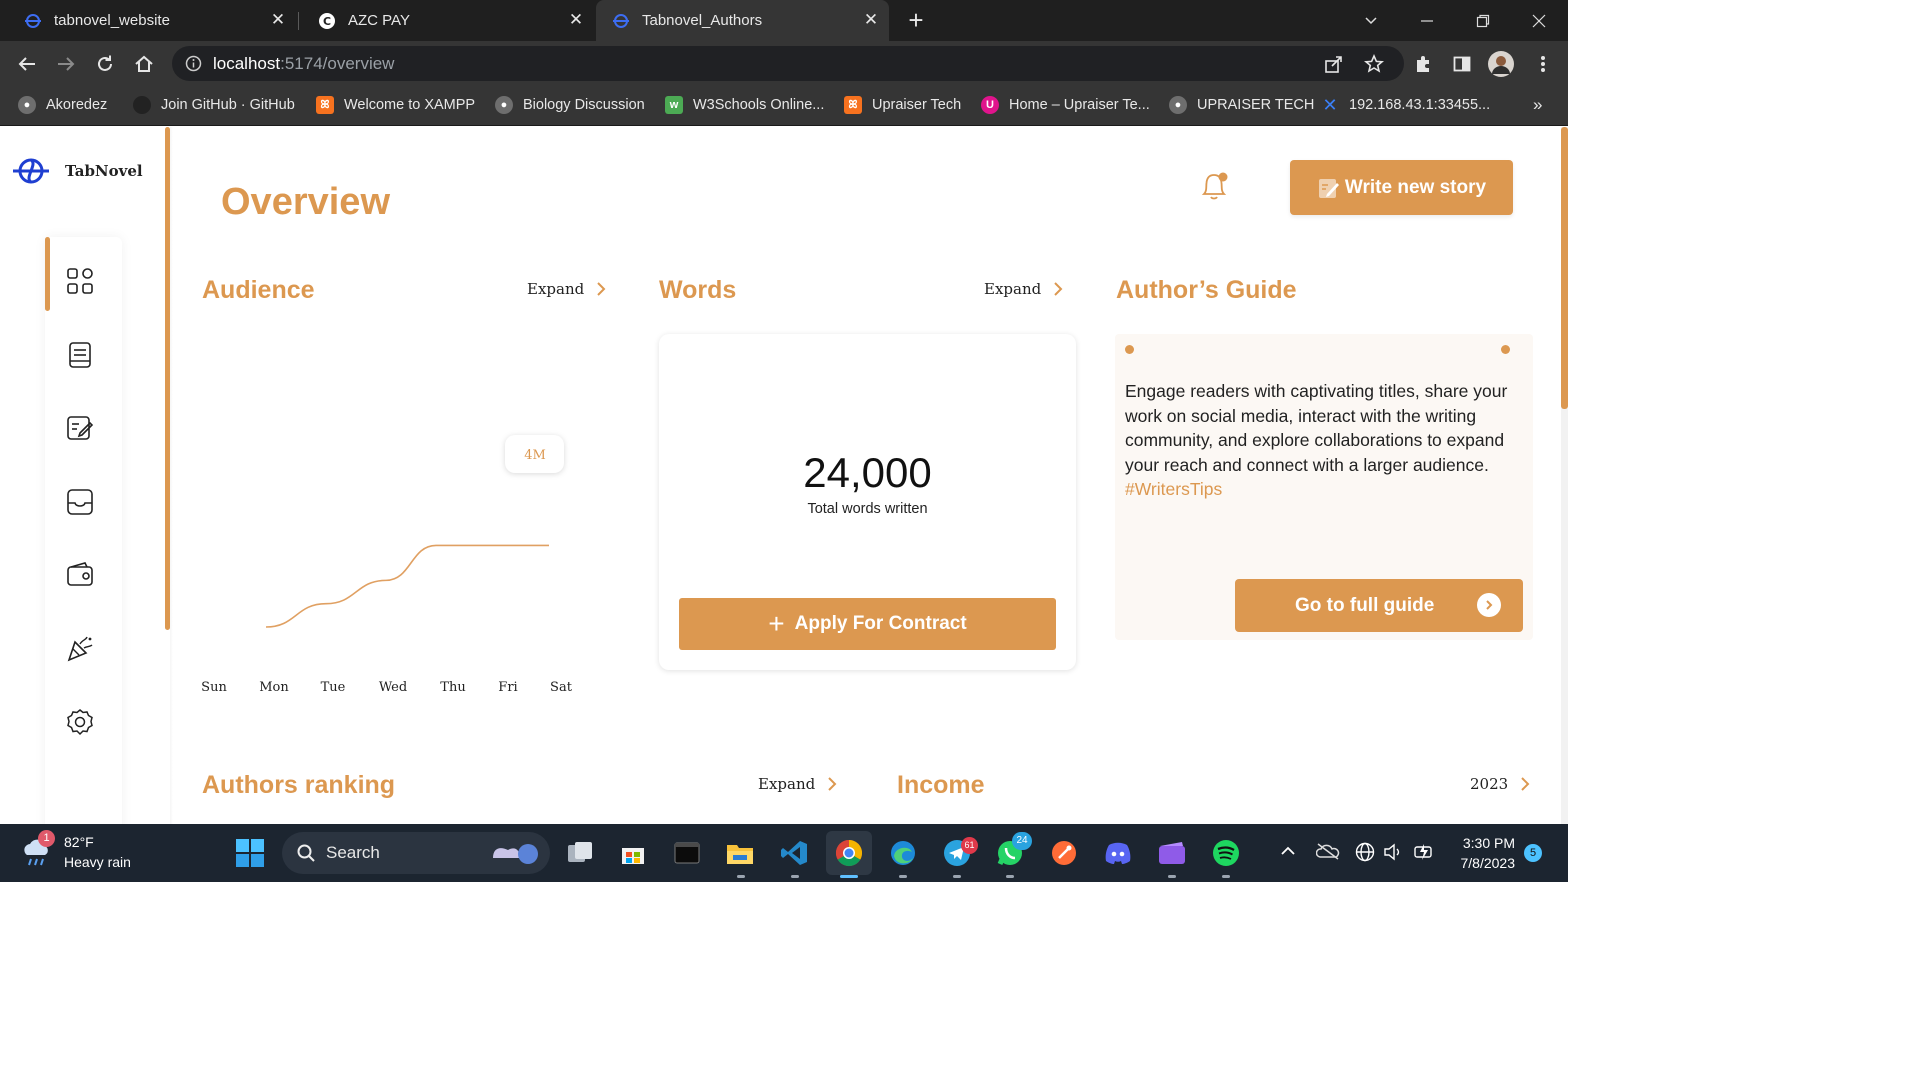 Image resolution: width=1920 pixels, height=1080 pixels. Describe the element at coordinates (80, 428) in the screenshot. I see `edit-note-icon` at that location.